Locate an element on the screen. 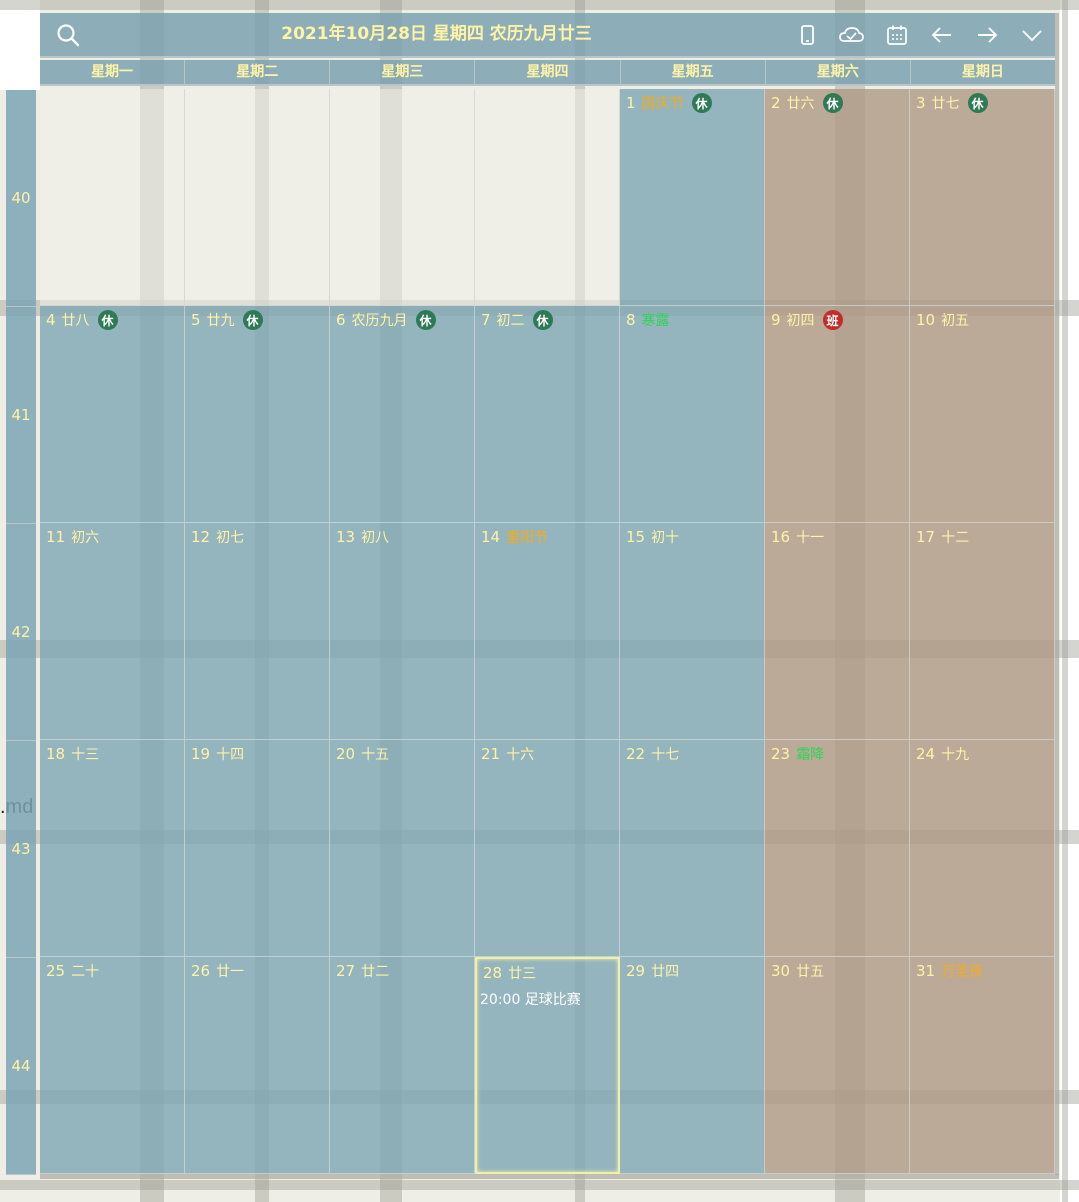 The image size is (1079, 1202). day-cell: 7 初二休 is located at coordinates (547, 414).